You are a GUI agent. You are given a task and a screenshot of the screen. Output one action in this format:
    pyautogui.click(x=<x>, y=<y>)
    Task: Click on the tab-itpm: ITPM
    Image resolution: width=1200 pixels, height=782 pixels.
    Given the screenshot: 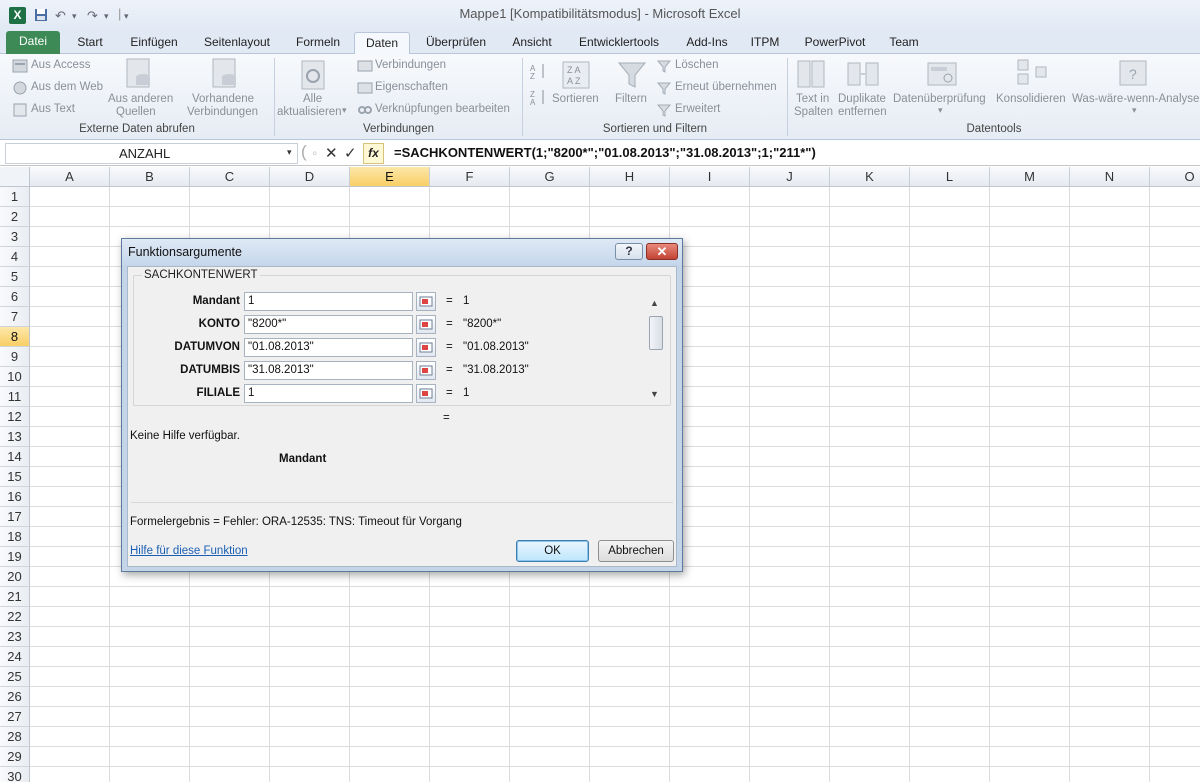 What is the action you would take?
    pyautogui.click(x=765, y=43)
    